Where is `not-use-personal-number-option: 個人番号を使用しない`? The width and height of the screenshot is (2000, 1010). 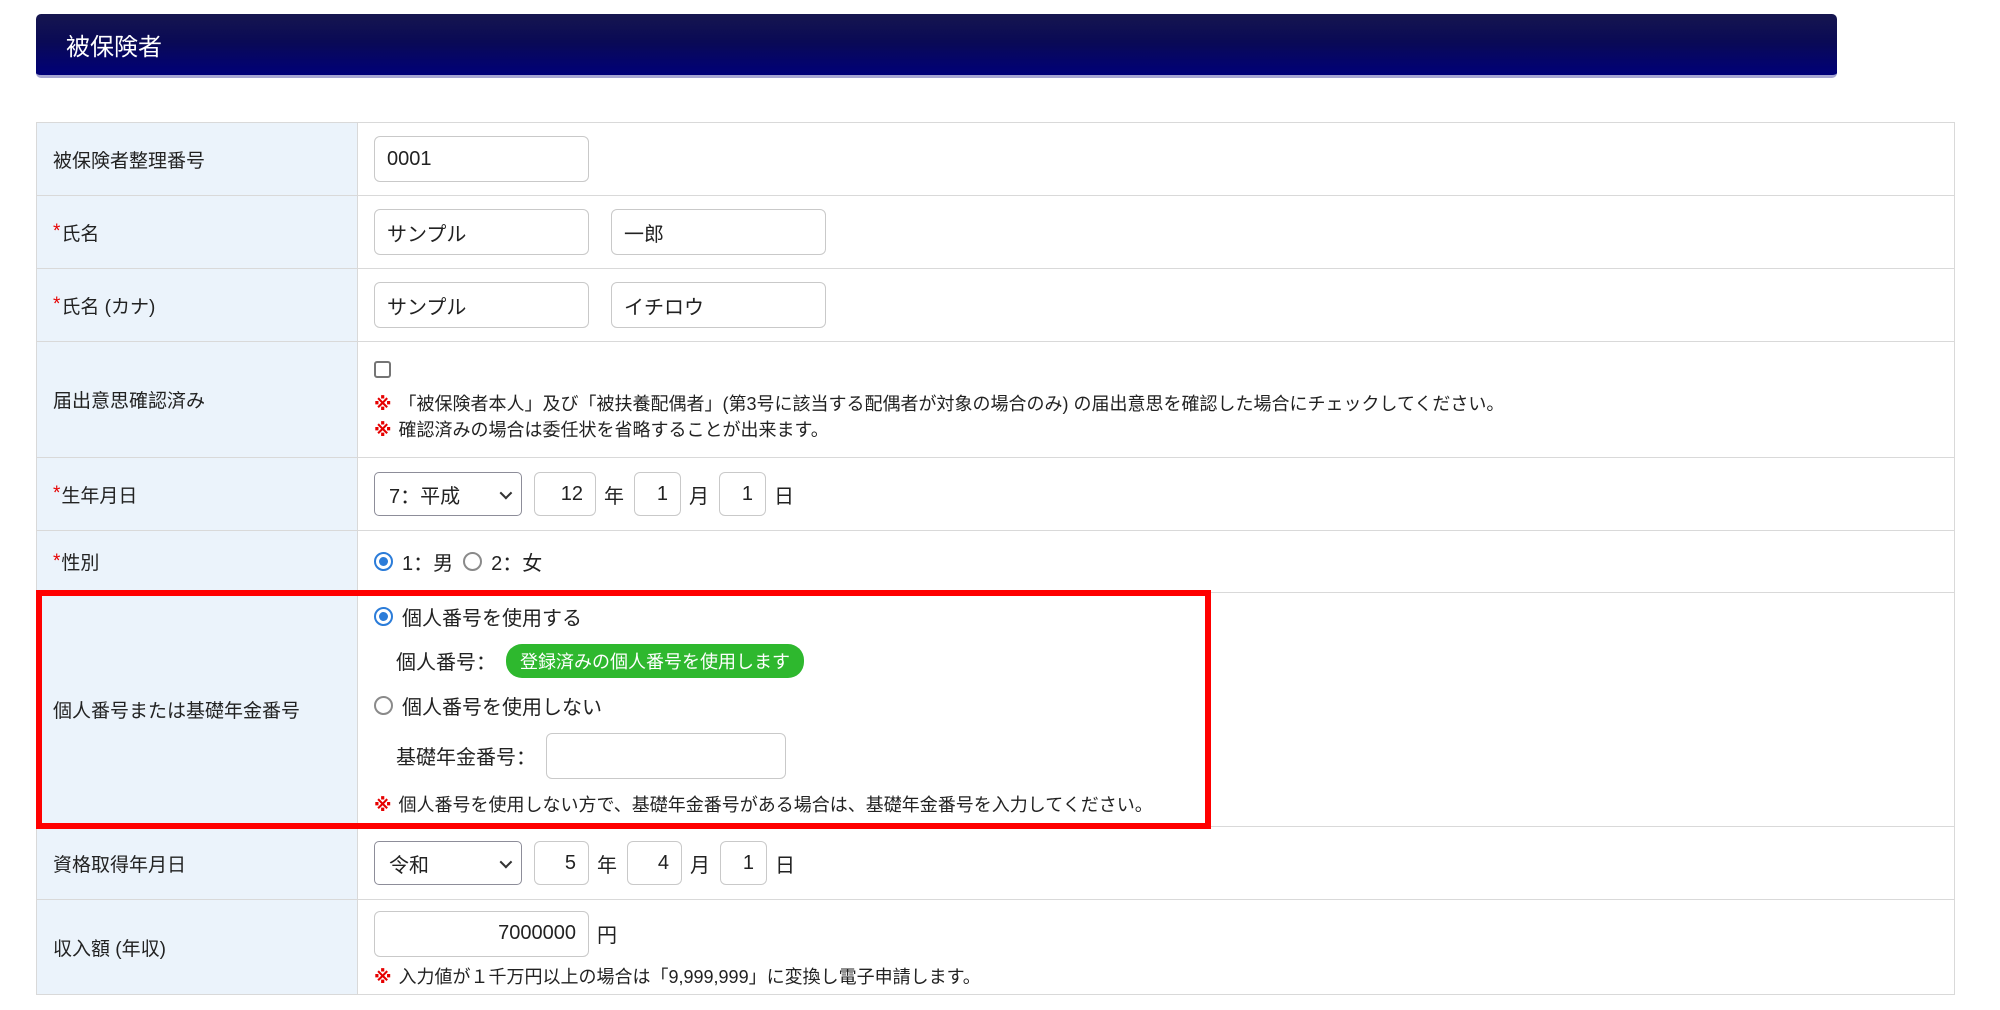
not-use-personal-number-option: 個人番号を使用しない is located at coordinates (488, 705).